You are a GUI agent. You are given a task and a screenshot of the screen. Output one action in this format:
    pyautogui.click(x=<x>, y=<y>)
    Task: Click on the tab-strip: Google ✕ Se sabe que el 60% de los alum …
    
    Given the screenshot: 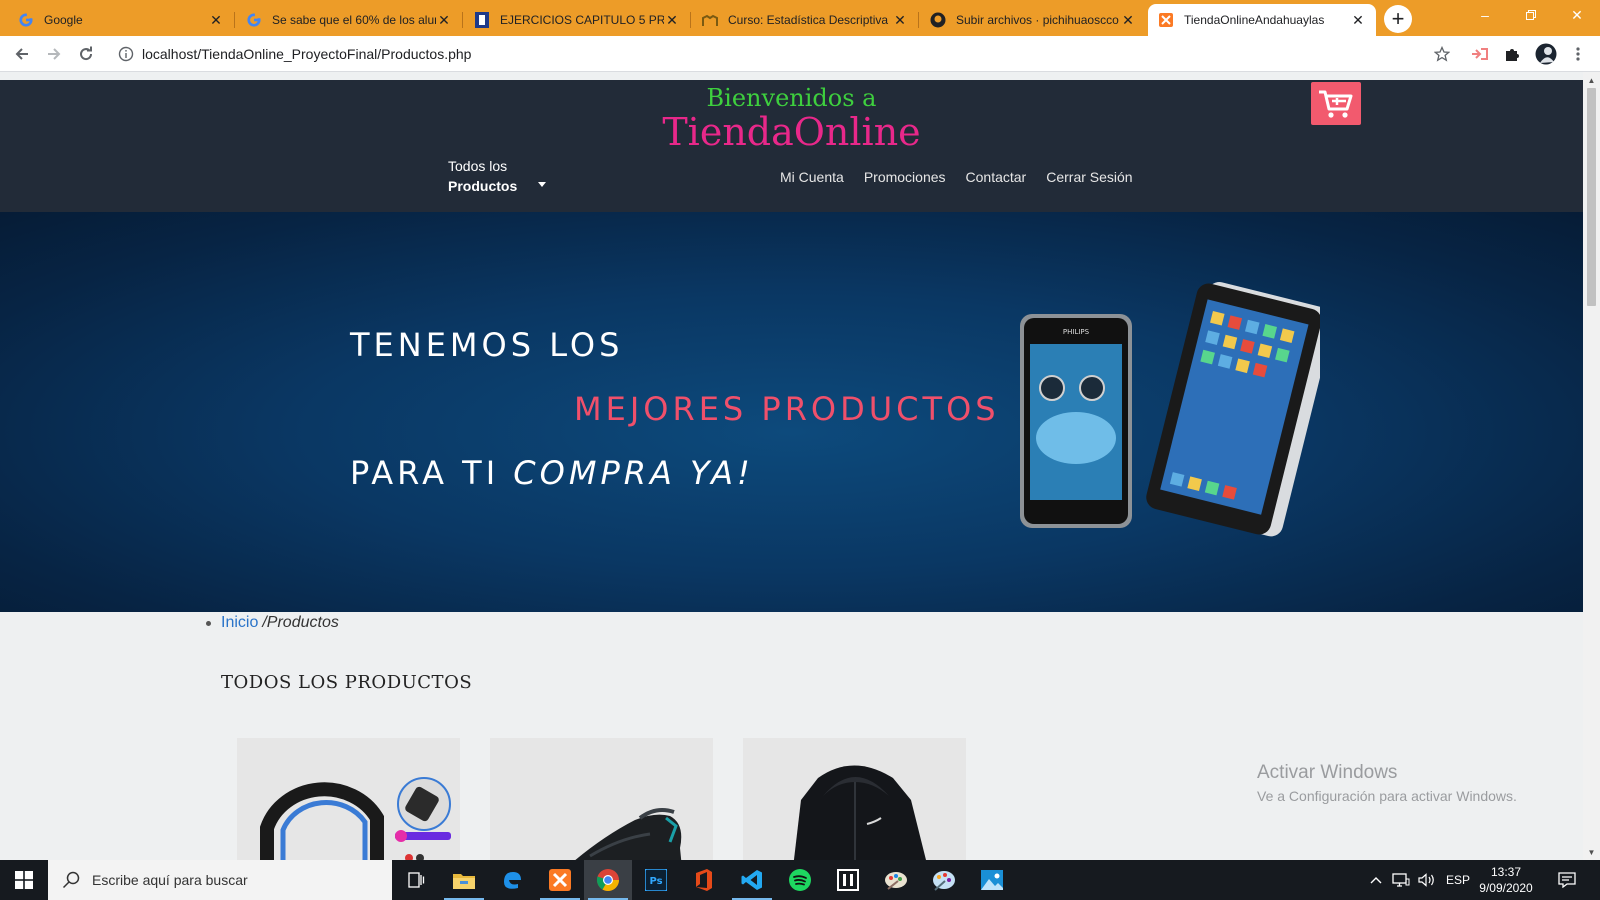 What is the action you would take?
    pyautogui.click(x=800, y=18)
    